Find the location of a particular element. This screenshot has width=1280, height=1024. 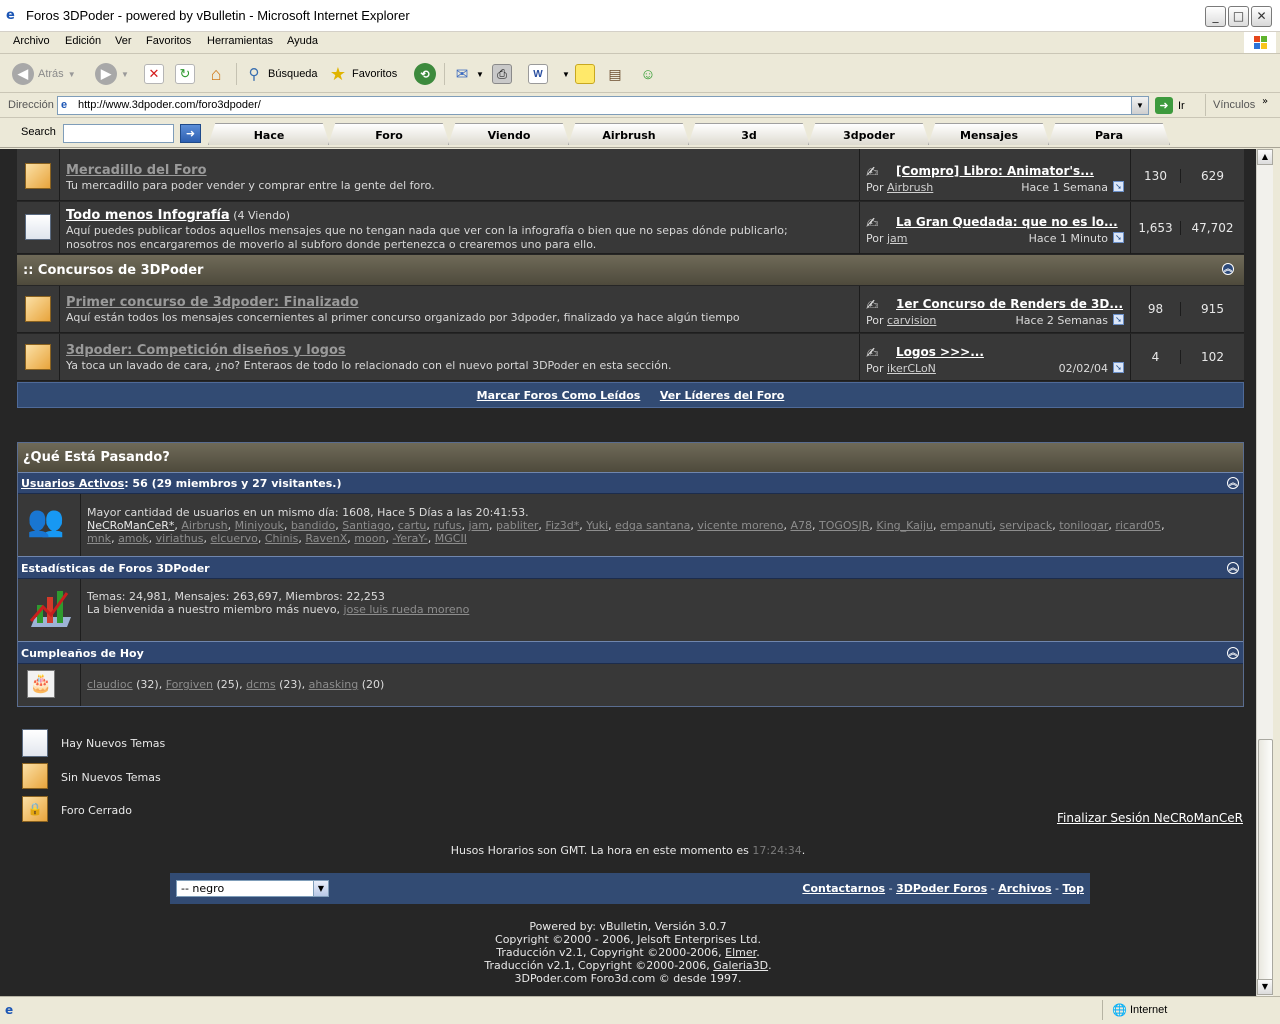

tab-viendo: Viendo is located at coordinates (509, 134).